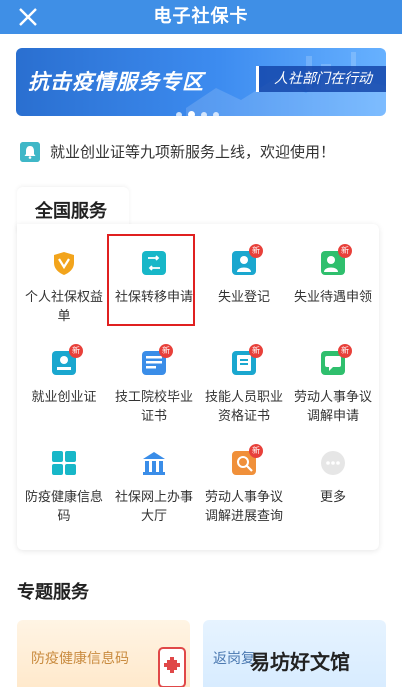  Describe the element at coordinates (154, 463) in the screenshot. I see `service-hall-icon` at that location.